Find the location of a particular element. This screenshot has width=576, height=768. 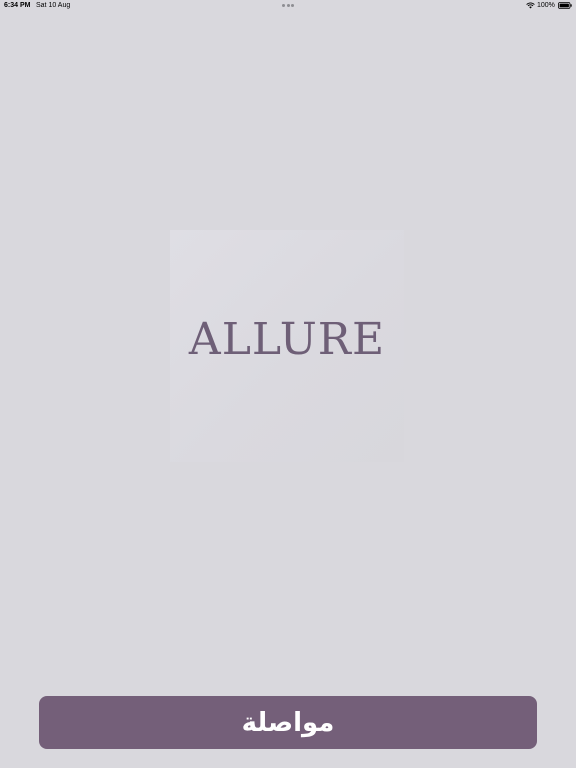

multitask-dots-icon is located at coordinates (288, 5).